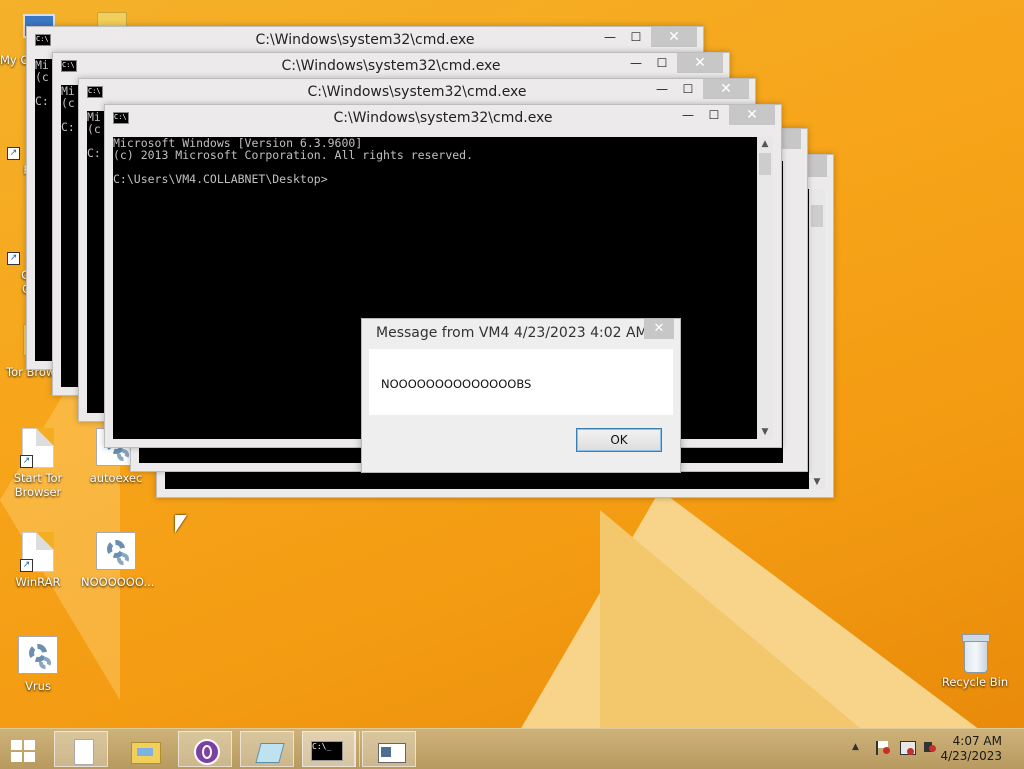 The height and width of the screenshot is (769, 1024). I want to click on taskbar-cmd: C:\_, so click(329, 749).